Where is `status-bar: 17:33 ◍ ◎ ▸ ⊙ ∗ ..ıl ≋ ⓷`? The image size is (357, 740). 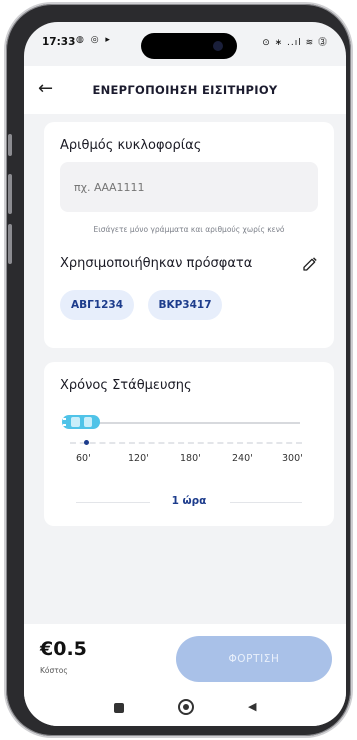 status-bar: 17:33 ◍ ◎ ▸ ⊙ ∗ ..ıl ≋ ⓷ is located at coordinates (185, 44).